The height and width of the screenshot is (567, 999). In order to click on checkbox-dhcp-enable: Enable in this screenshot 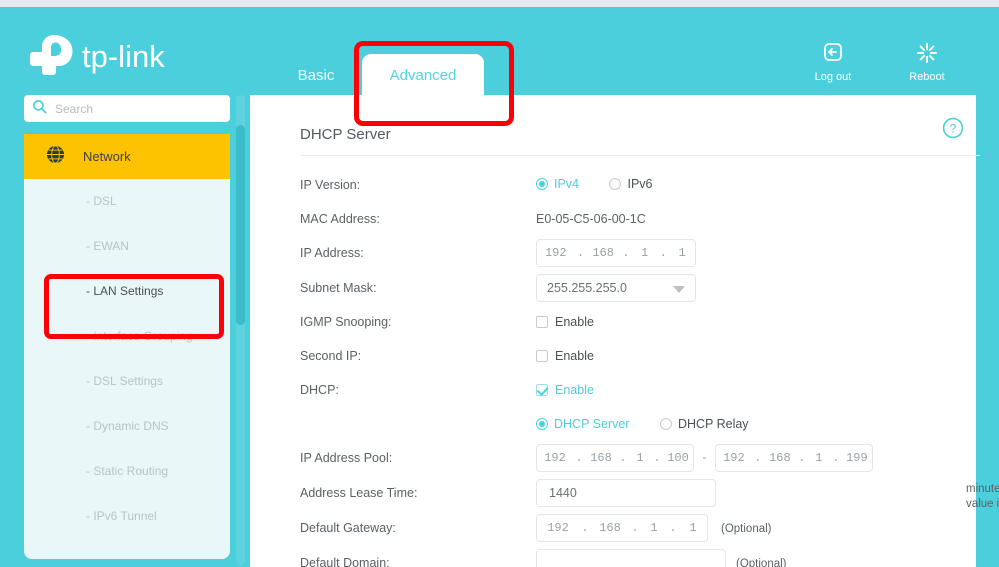, I will do `click(565, 390)`.